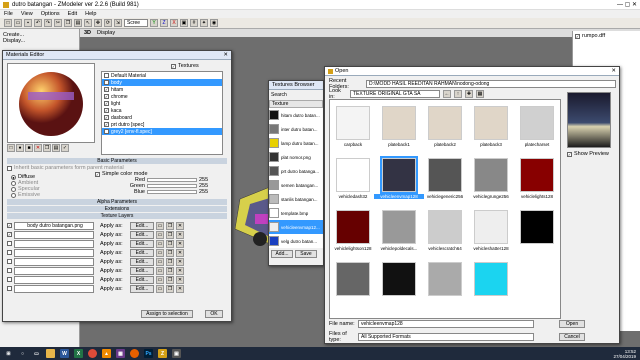 This screenshot has height=360, width=640. I want to click on axis-y-icon: Y, so click(154, 23).